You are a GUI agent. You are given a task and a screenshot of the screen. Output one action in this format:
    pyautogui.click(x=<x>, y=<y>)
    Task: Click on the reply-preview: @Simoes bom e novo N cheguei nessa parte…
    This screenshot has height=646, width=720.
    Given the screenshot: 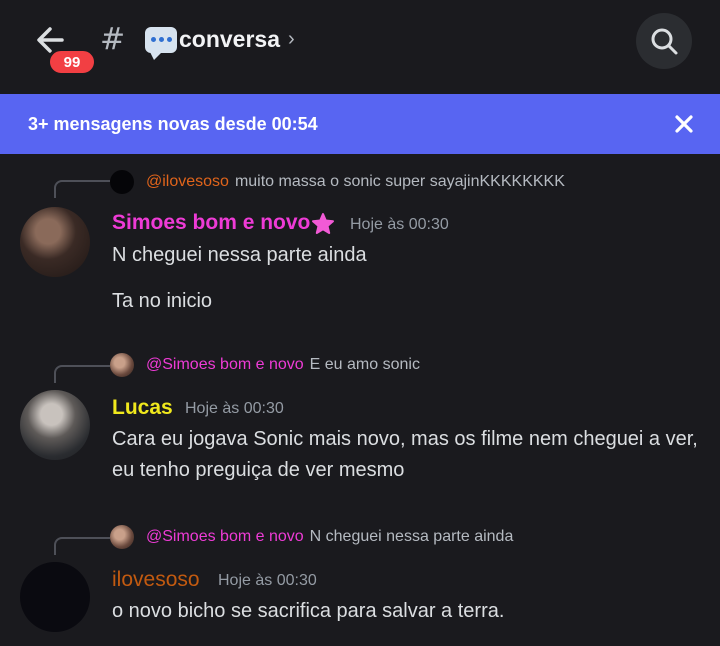 What is the action you would take?
    pyautogui.click(x=311, y=537)
    